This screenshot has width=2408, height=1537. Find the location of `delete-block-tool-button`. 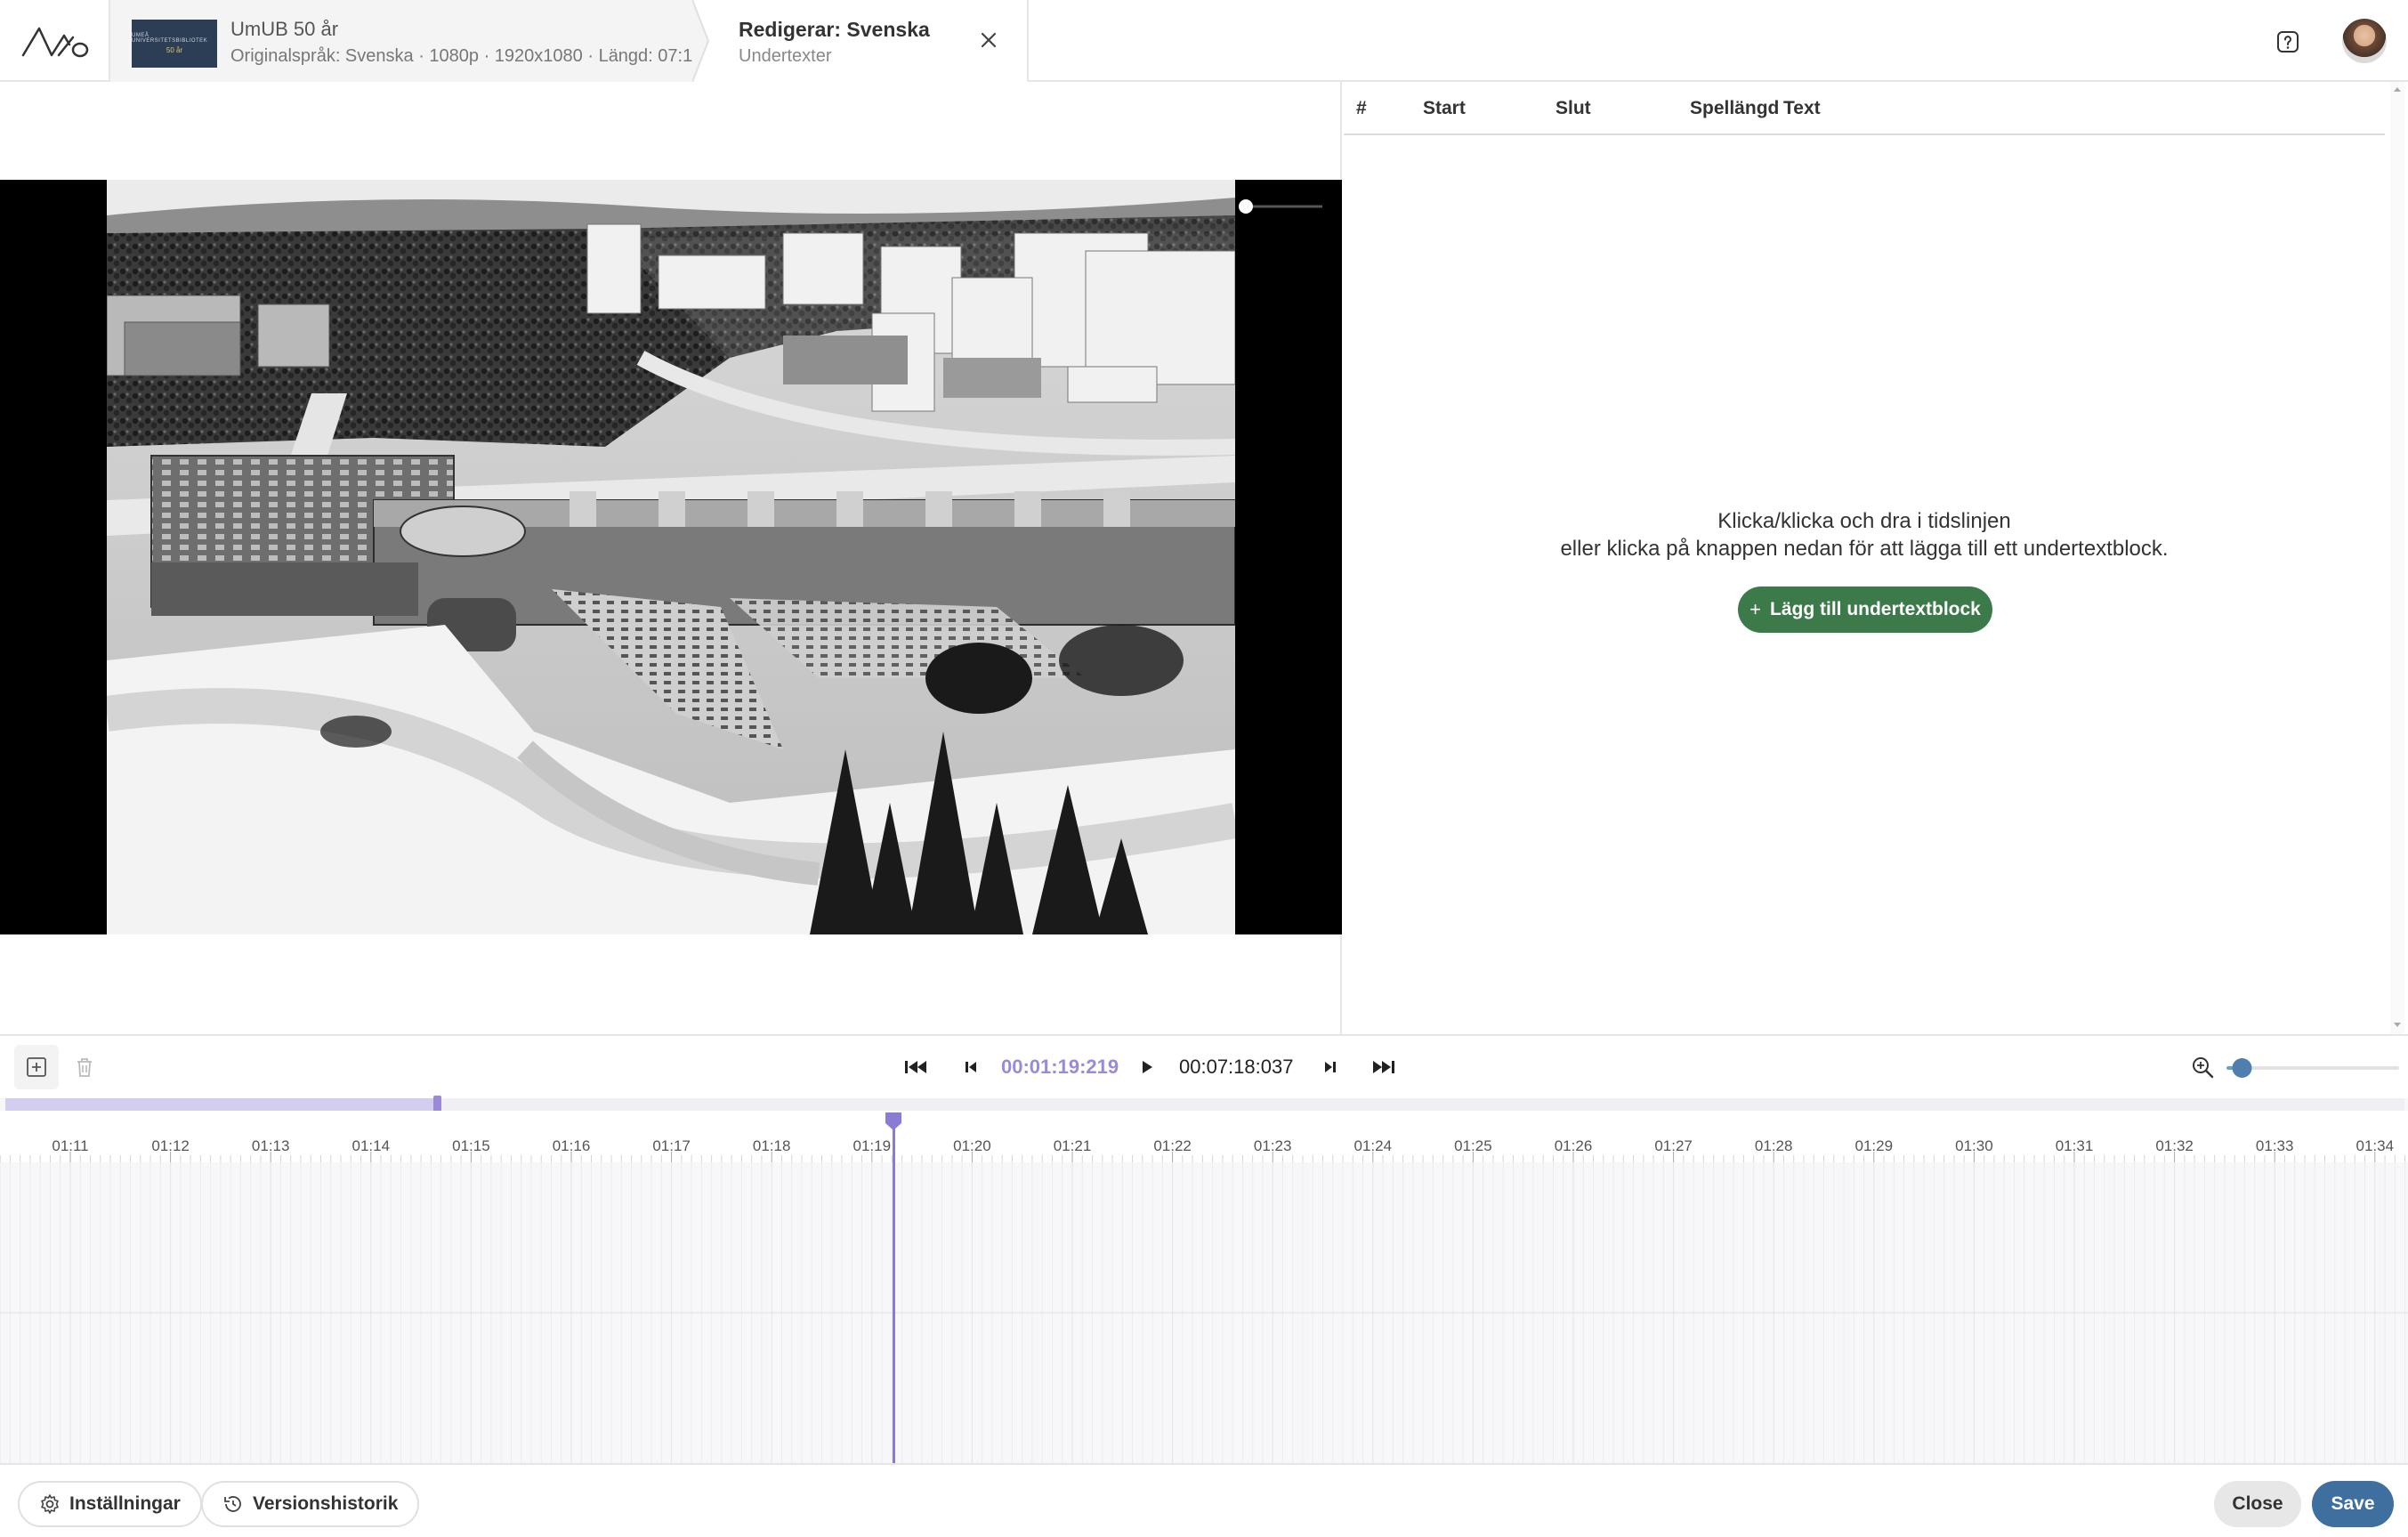

delete-block-tool-button is located at coordinates (85, 1067).